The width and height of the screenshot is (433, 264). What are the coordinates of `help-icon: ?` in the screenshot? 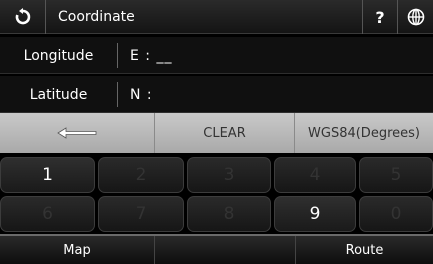 It's located at (380, 17).